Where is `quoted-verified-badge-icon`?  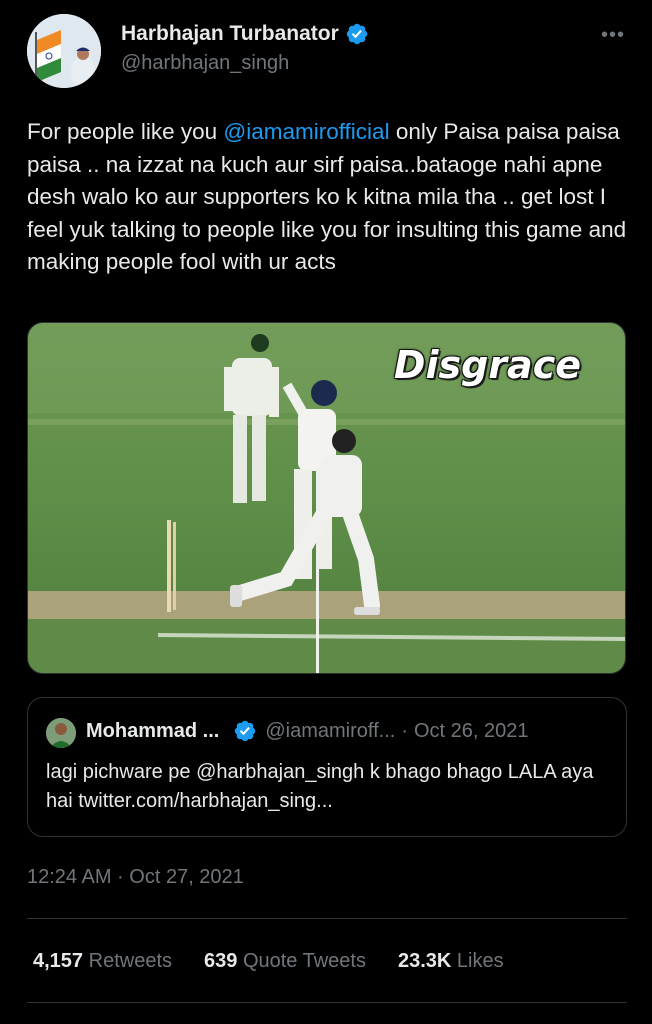 quoted-verified-badge-icon is located at coordinates (245, 731).